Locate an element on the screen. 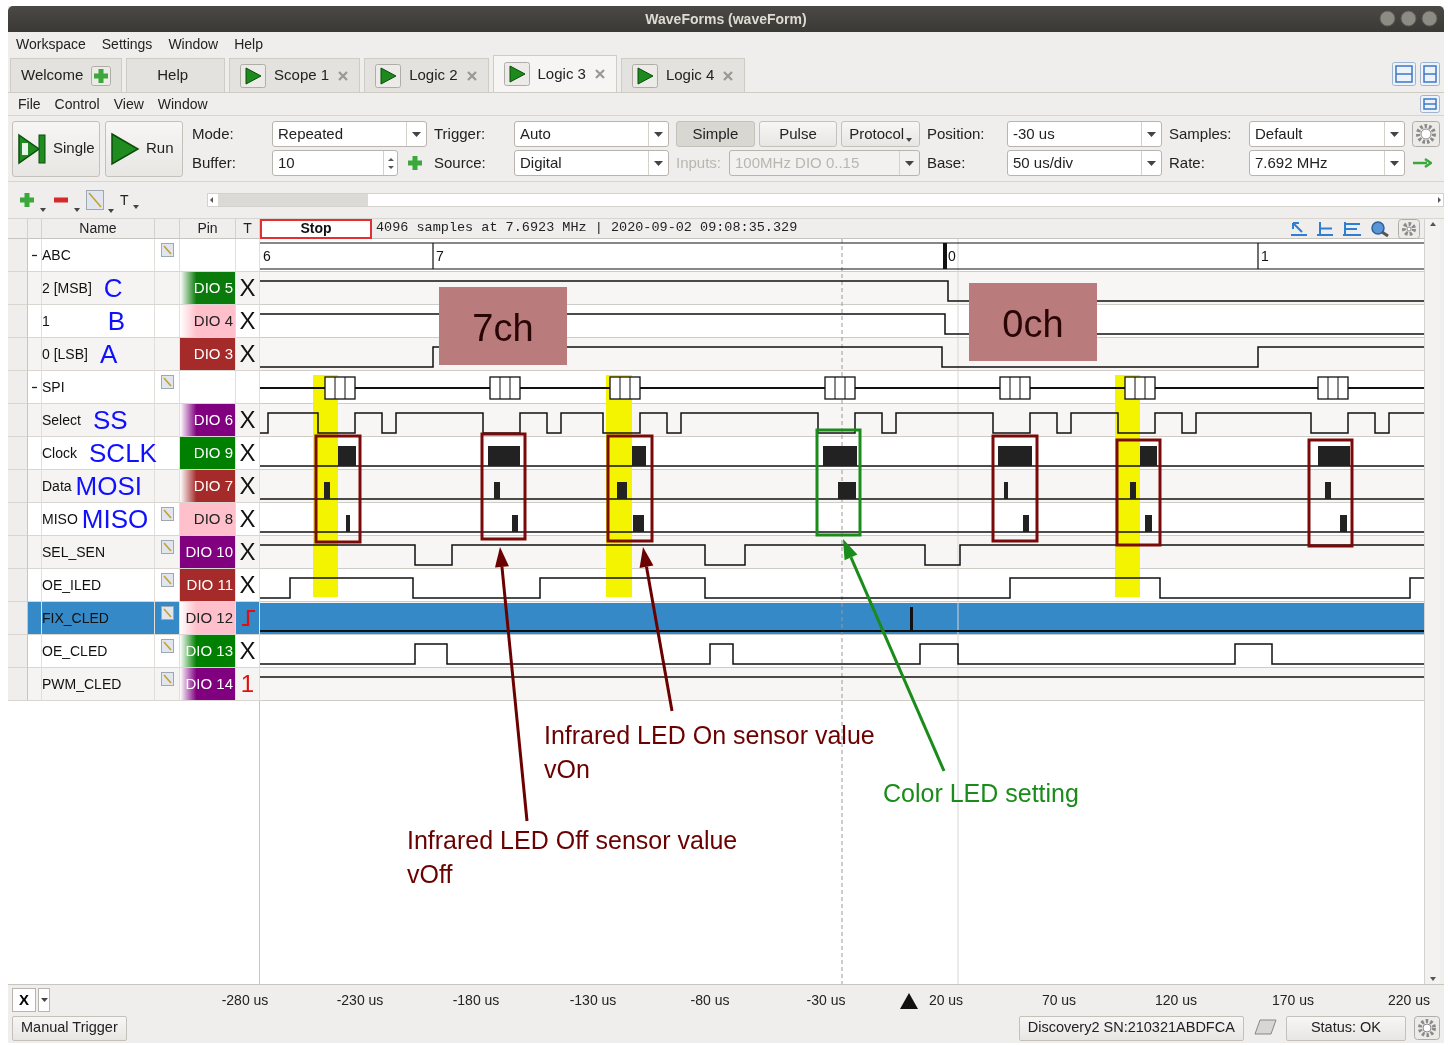 The width and height of the screenshot is (1453, 1045). tab: Welcome is located at coordinates (66, 75).